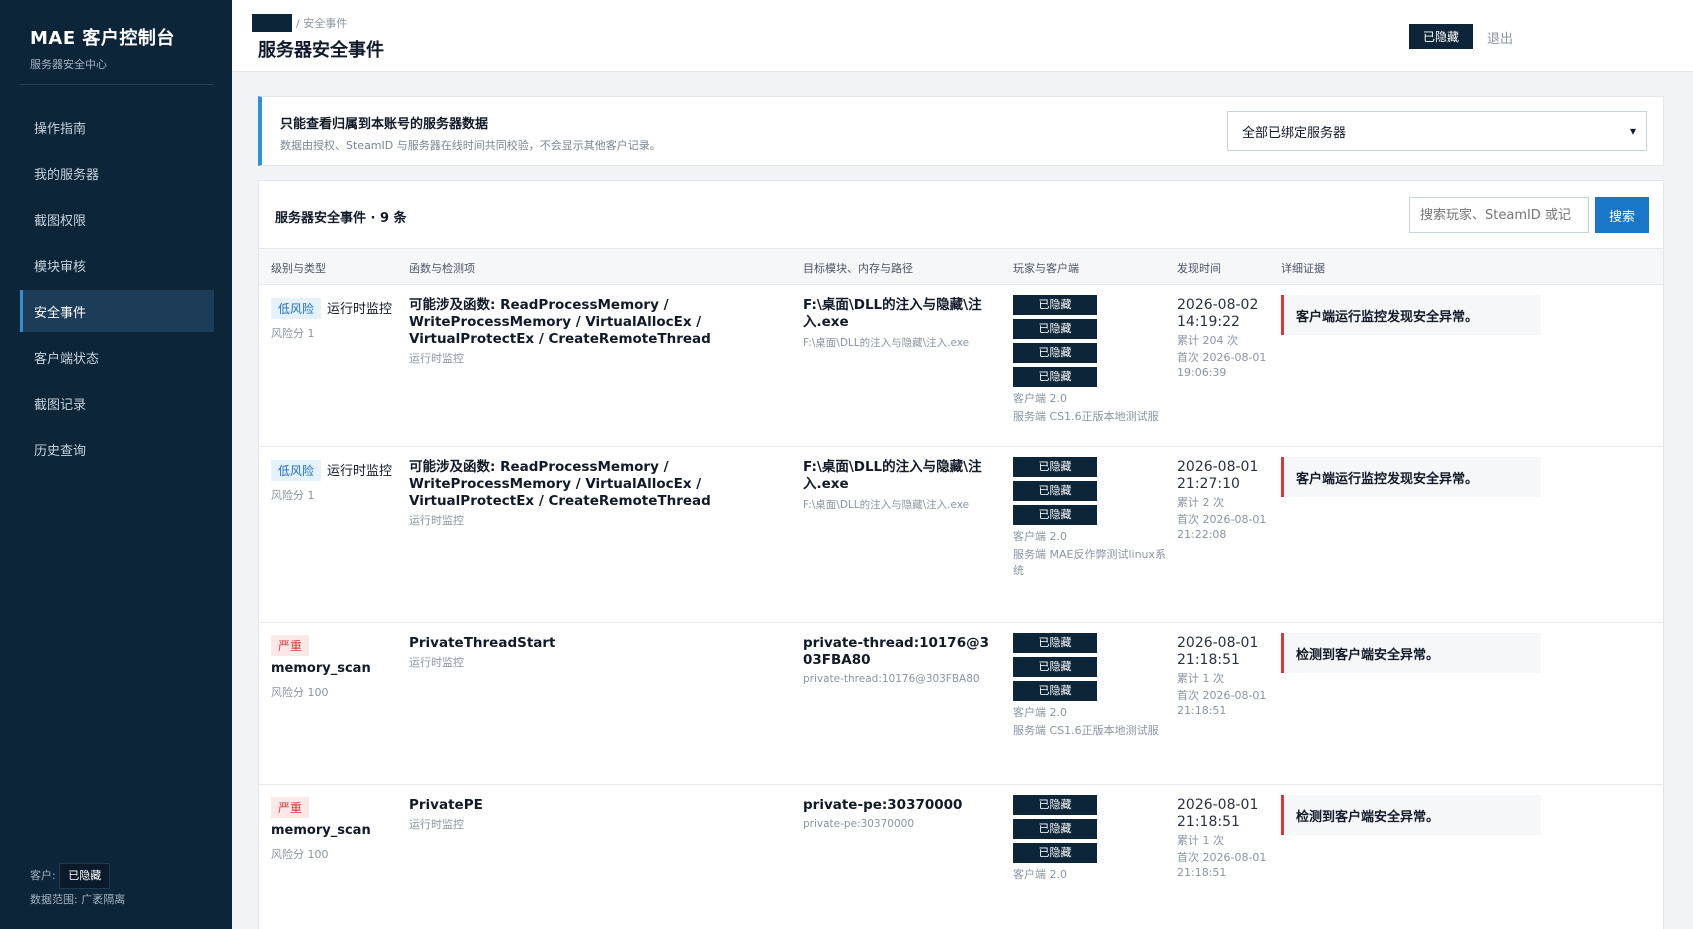 The image size is (1693, 929). Describe the element at coordinates (293, 333) in the screenshot. I see `risk-score: 风险分 1` at that location.